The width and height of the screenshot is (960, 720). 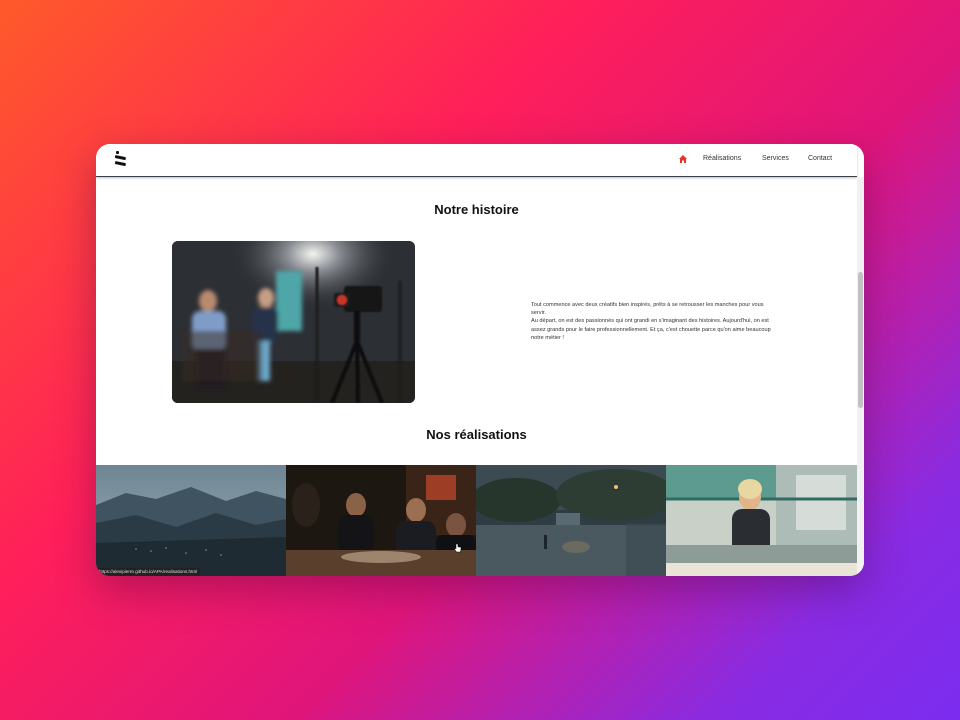 What do you see at coordinates (860, 340) in the screenshot?
I see `scrollbar-thumb` at bounding box center [860, 340].